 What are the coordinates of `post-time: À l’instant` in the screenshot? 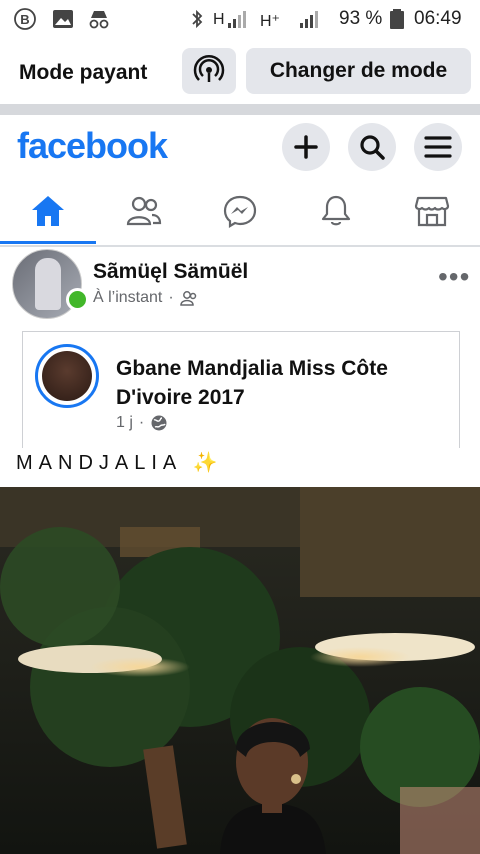 It's located at (127, 298).